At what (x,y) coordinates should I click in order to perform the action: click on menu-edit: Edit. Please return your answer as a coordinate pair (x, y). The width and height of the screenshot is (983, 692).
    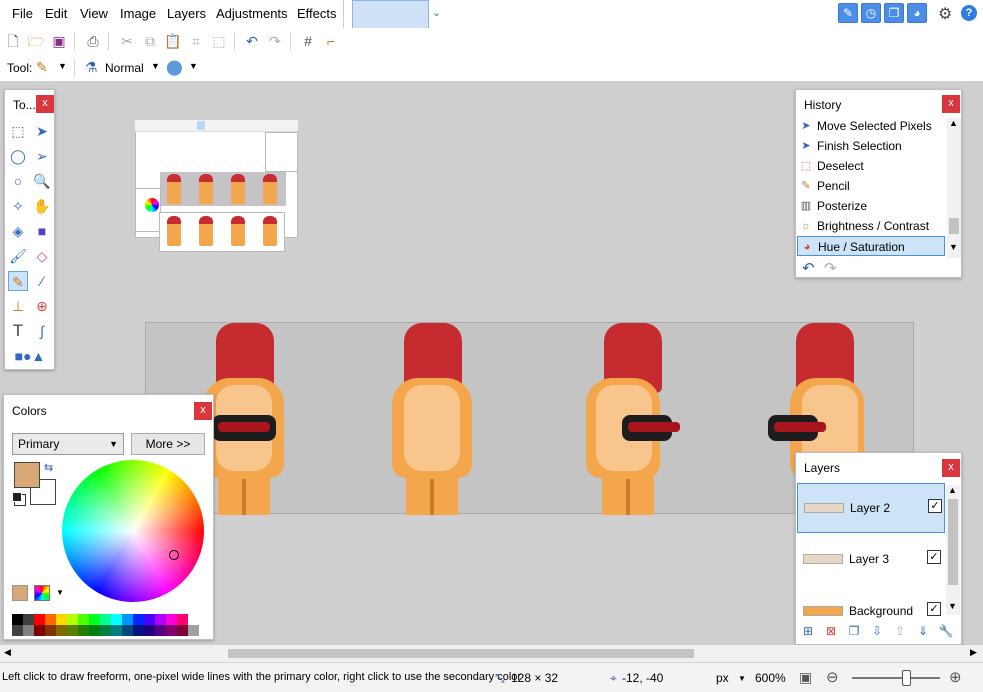
    Looking at the image, I should click on (56, 13).